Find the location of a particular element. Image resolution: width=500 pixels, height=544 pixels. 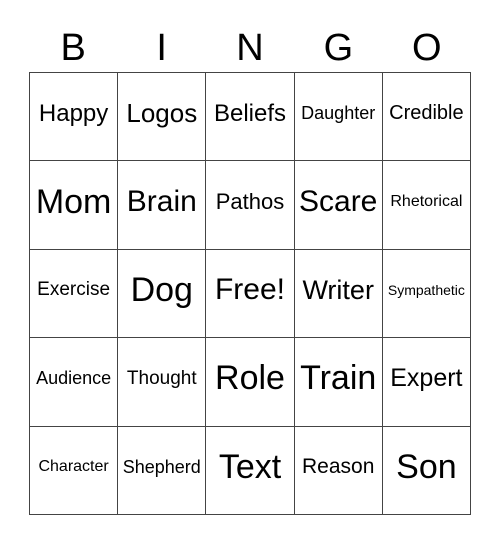

bingo-cell: Brain is located at coordinates (162, 205).